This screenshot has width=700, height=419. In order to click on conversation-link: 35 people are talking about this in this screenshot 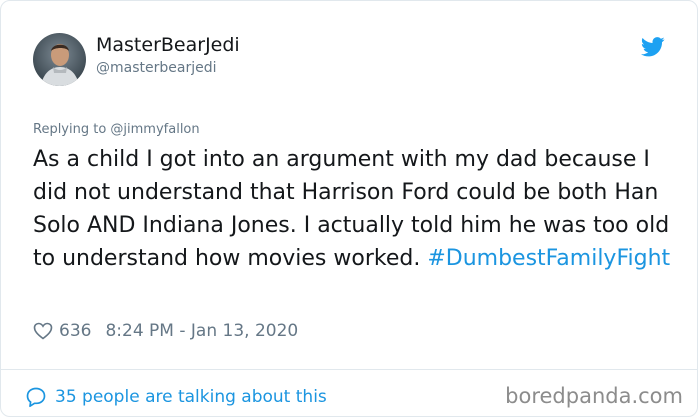, I will do `click(176, 397)`.